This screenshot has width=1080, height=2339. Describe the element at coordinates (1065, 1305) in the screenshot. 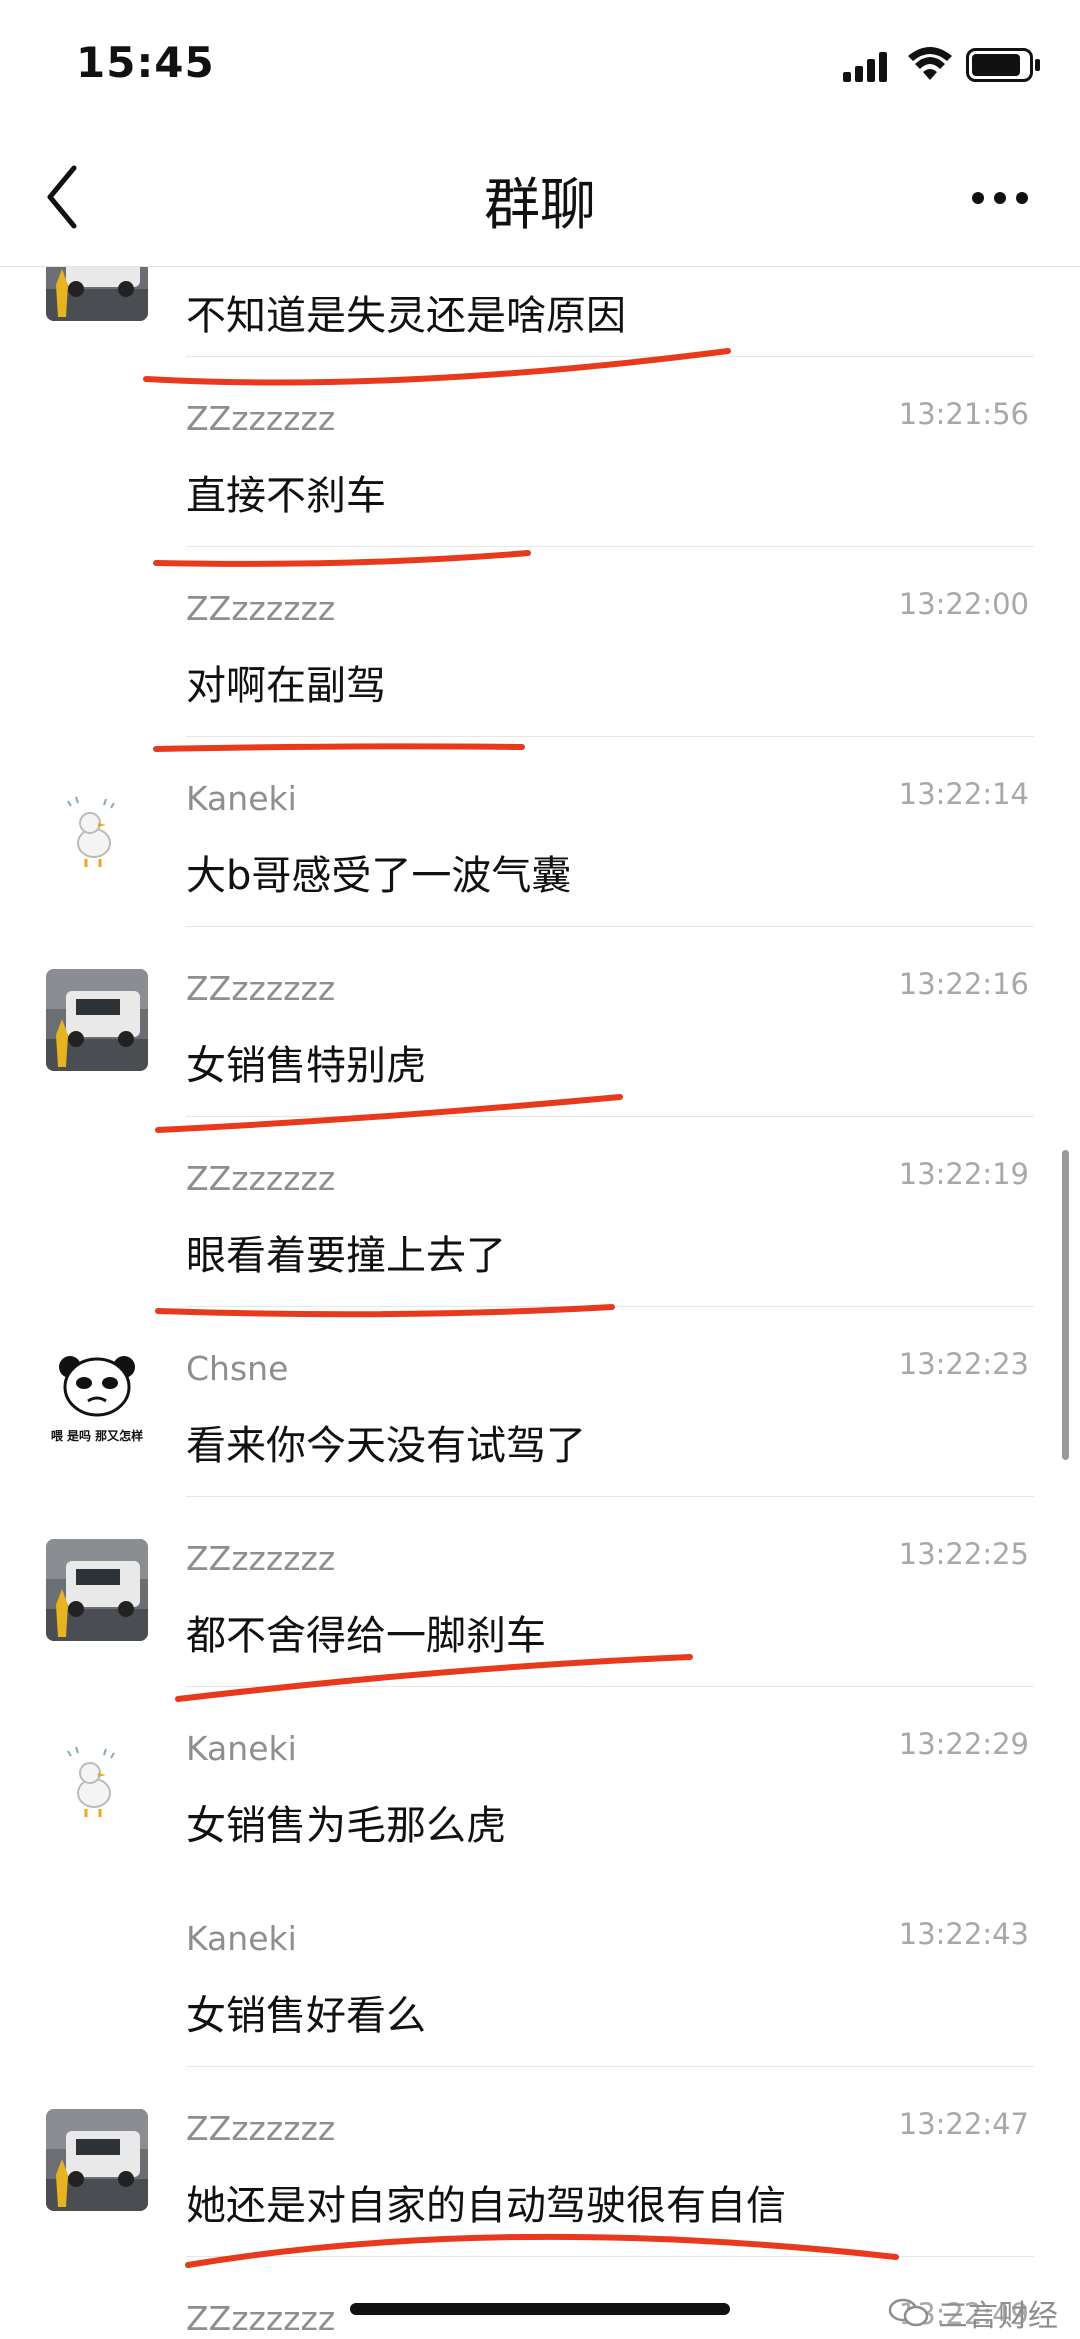

I see `scrollbar` at that location.